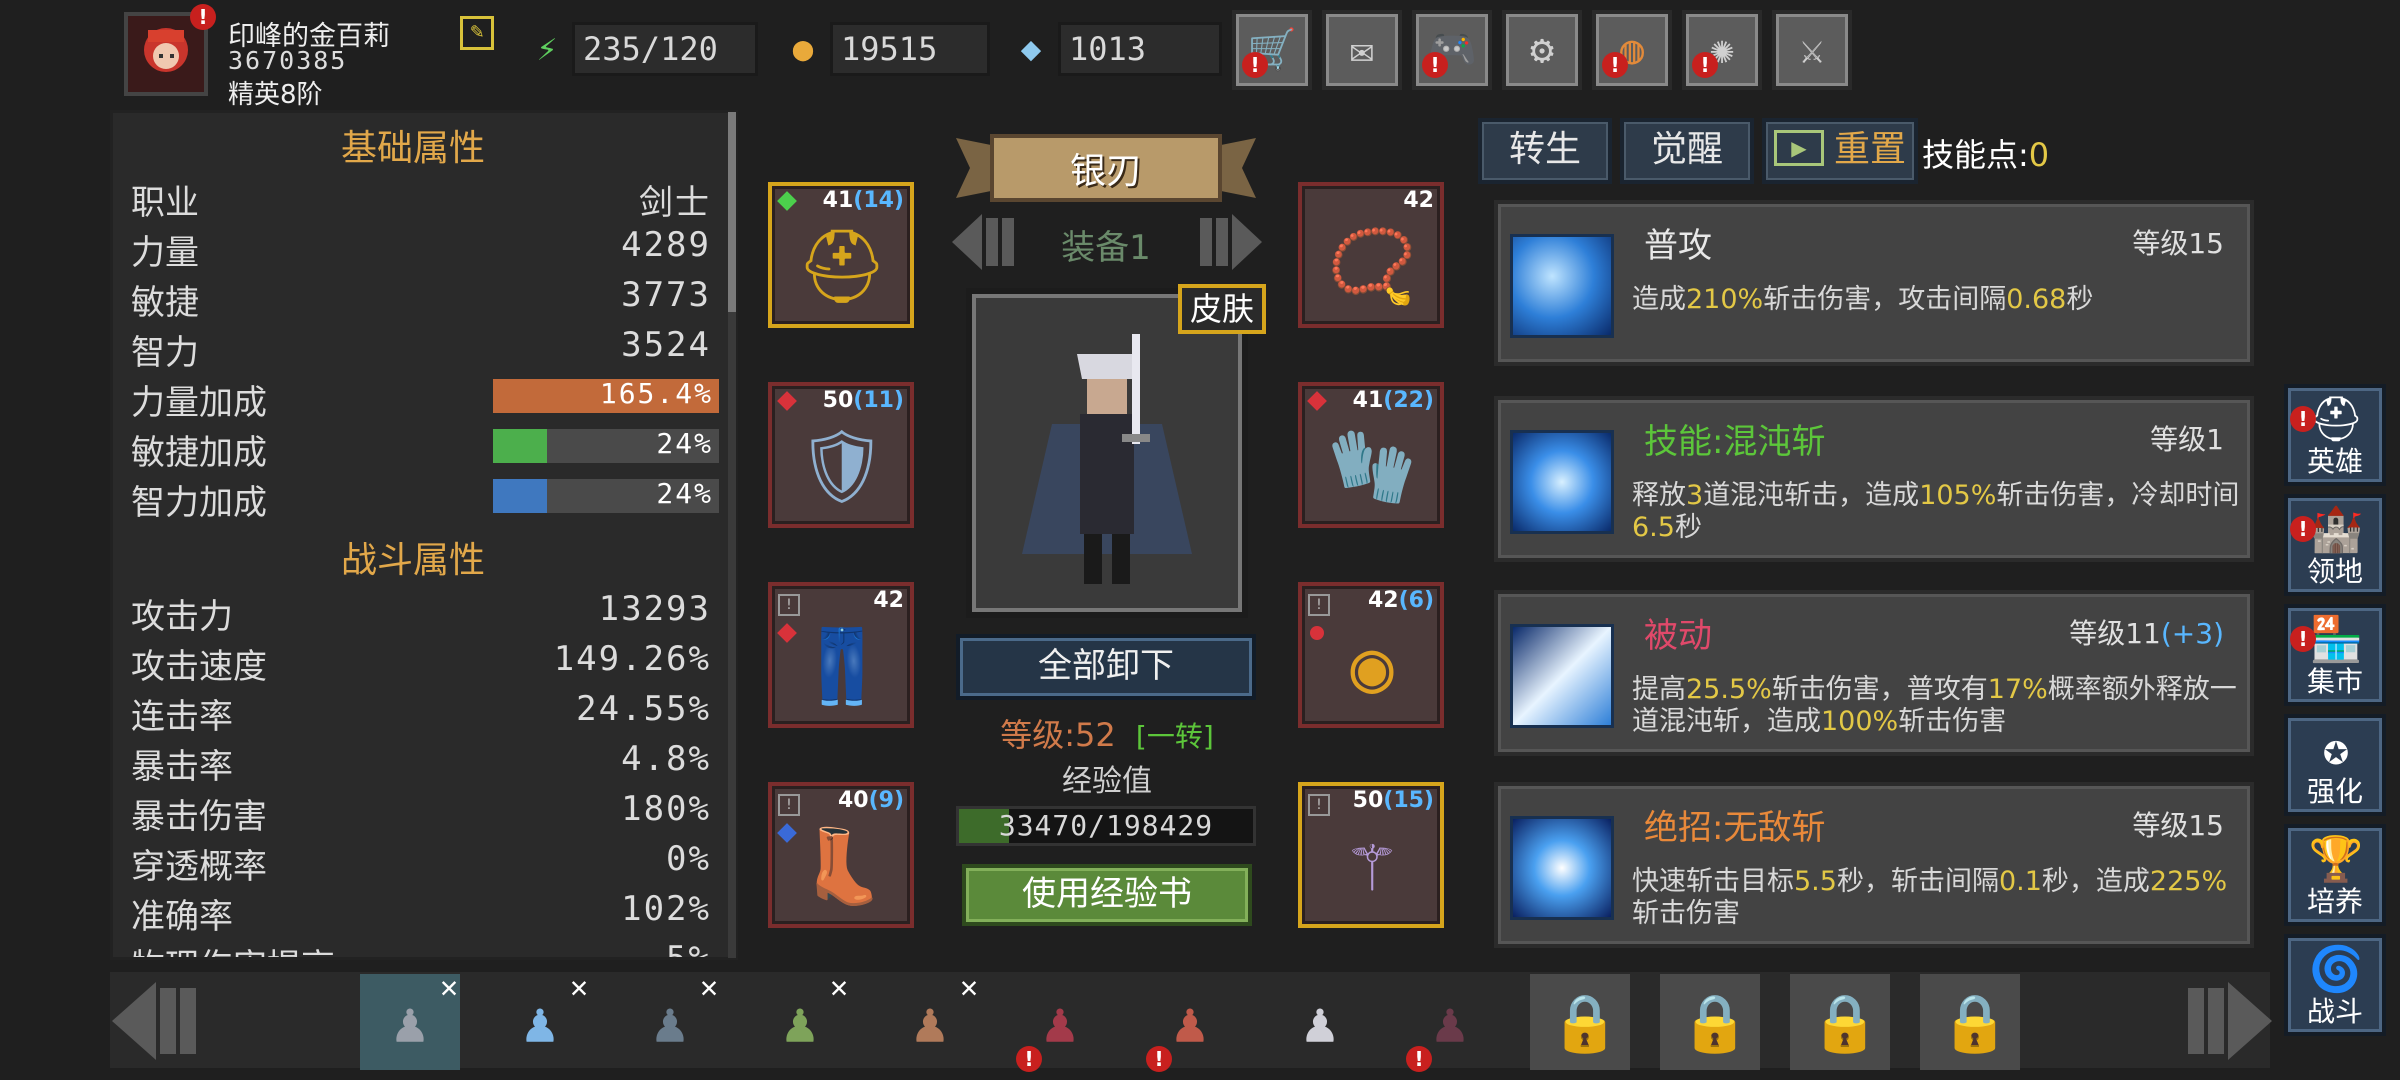  What do you see at coordinates (1562, 286) in the screenshot?
I see `slash-icon` at bounding box center [1562, 286].